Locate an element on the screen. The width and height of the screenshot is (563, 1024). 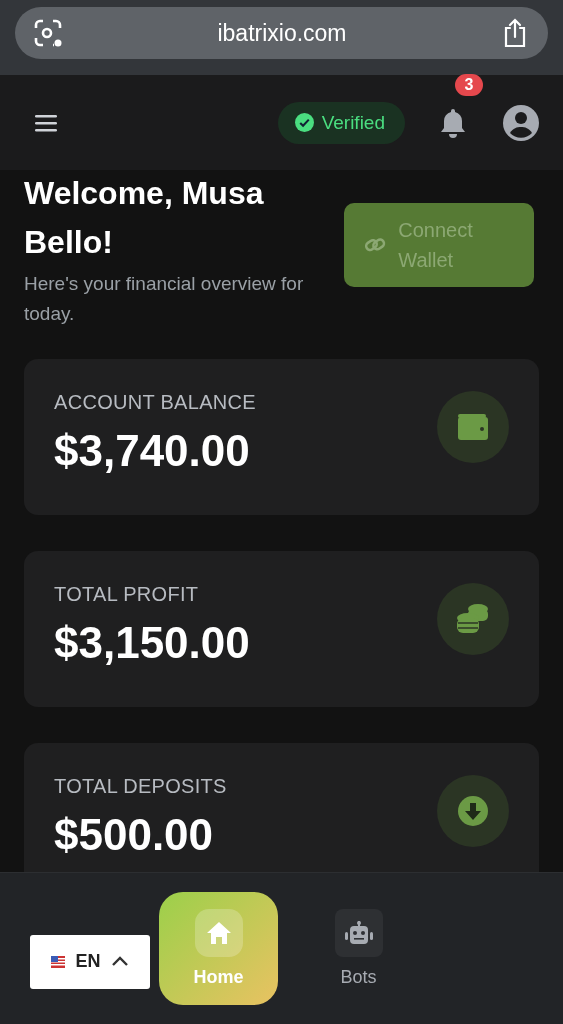
welcome-heading: Welcome, Musa Bello! is located at coordinates (144, 218).